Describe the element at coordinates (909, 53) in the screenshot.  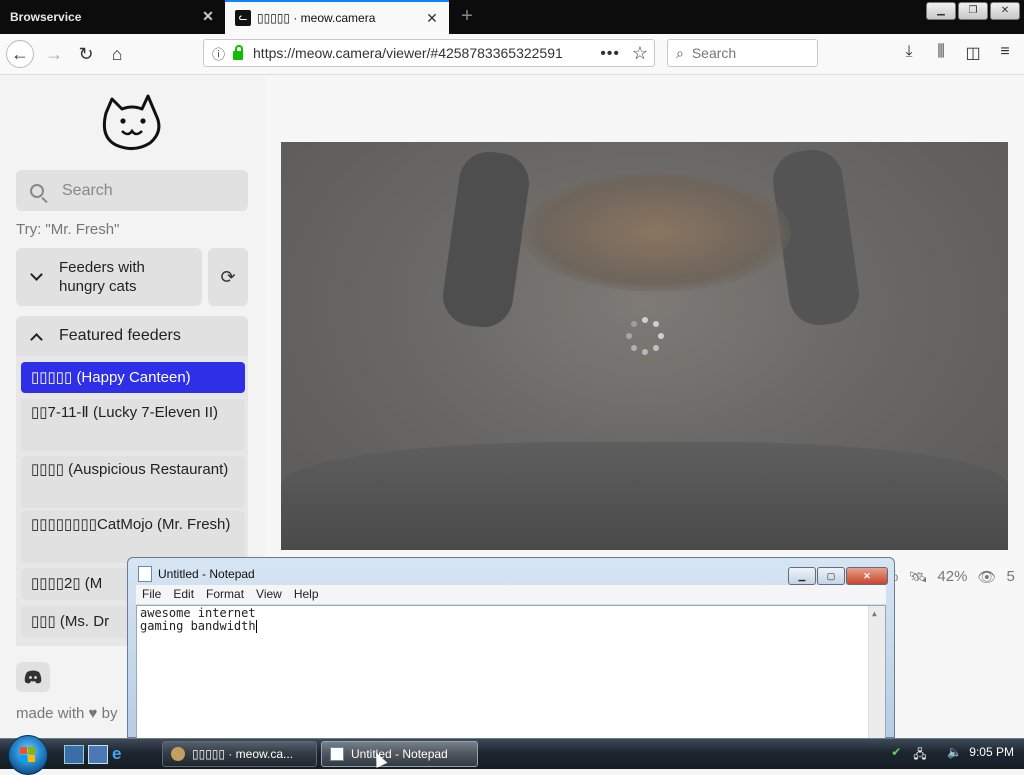
I see `download-icon: ⤓` at that location.